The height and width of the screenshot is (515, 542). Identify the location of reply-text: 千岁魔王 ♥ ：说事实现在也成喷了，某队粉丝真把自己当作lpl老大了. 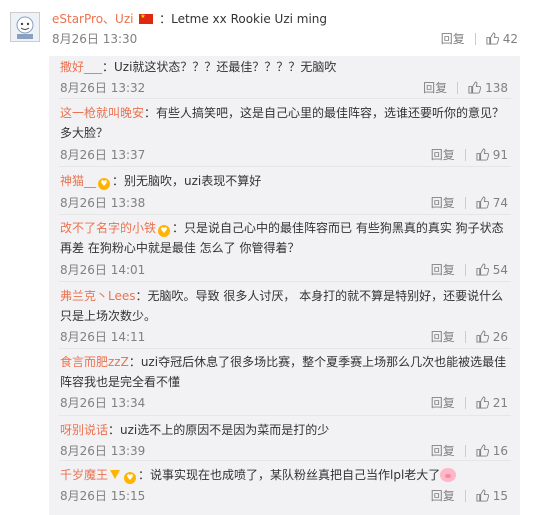
(285, 475).